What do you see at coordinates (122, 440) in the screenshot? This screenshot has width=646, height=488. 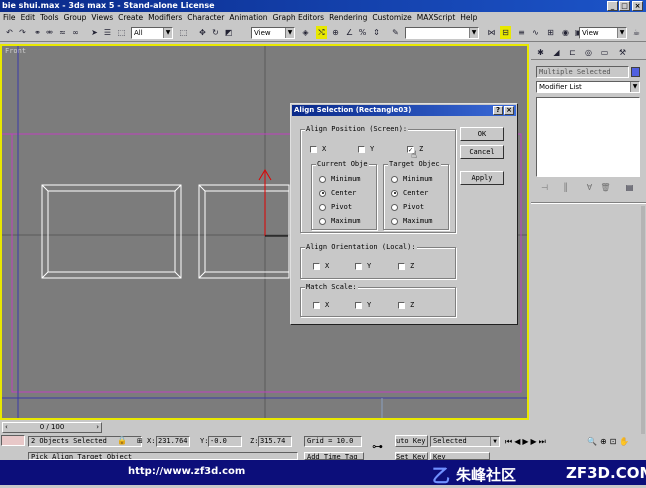 I see `lock-icon: 🔒` at bounding box center [122, 440].